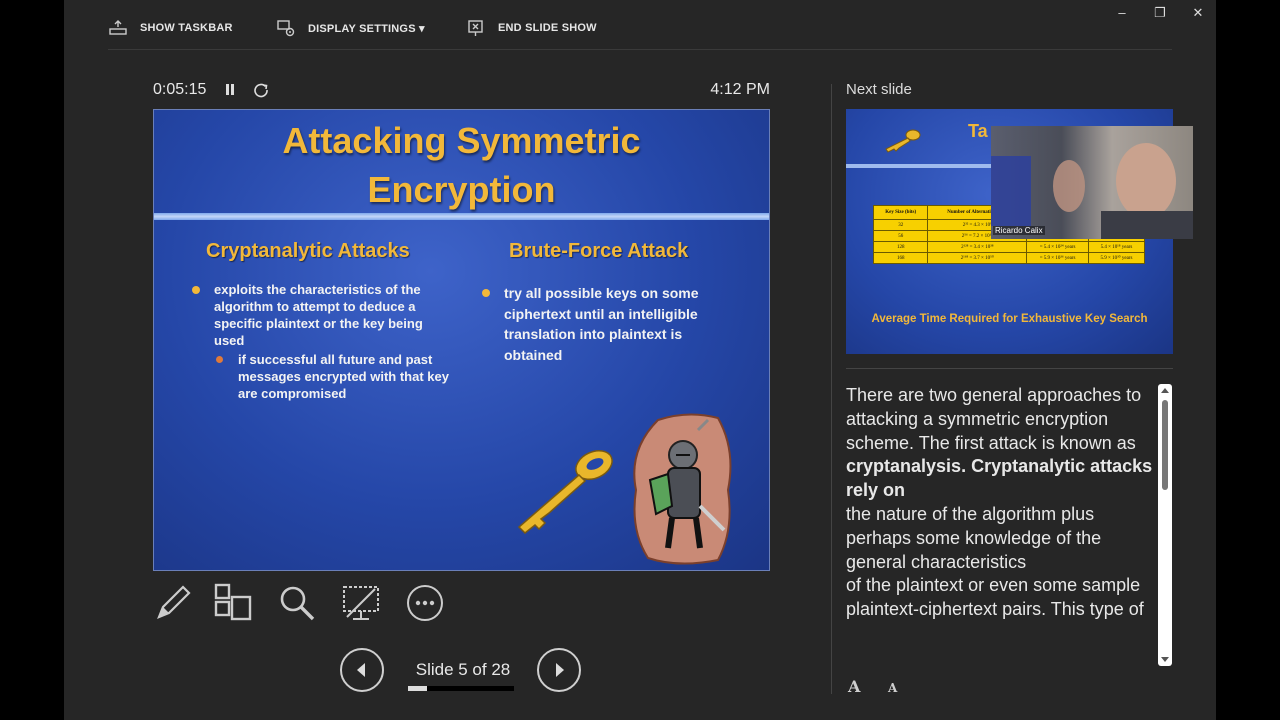 The width and height of the screenshot is (1280, 720). I want to click on elapsed-timer: 0:05:15, so click(180, 89).